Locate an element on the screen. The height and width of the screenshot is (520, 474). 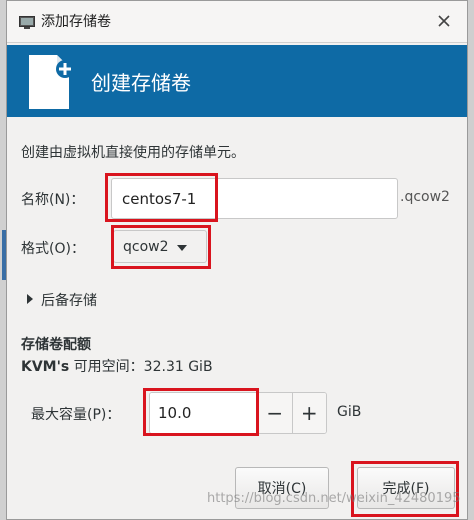
format-value: qcow2 is located at coordinates (146, 246).